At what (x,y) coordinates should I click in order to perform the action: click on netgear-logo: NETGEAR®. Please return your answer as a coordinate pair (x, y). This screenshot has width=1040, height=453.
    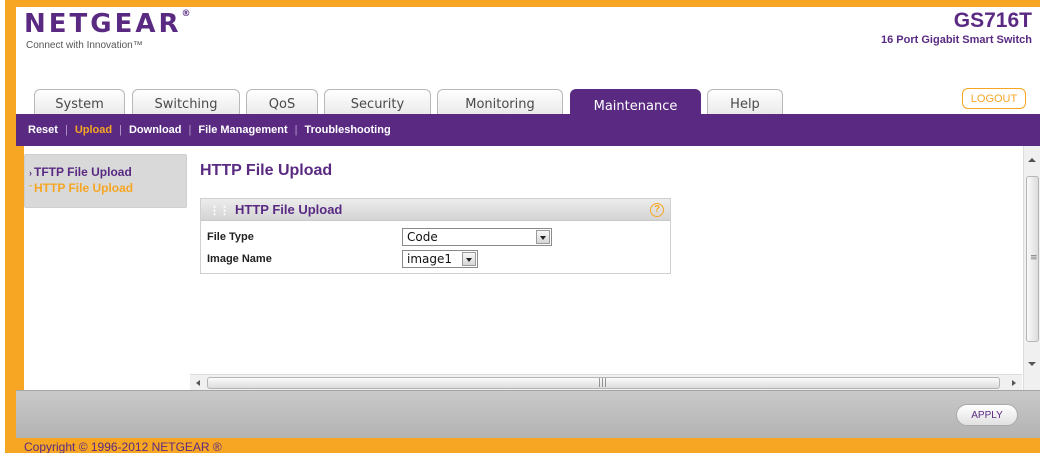
    Looking at the image, I should click on (107, 24).